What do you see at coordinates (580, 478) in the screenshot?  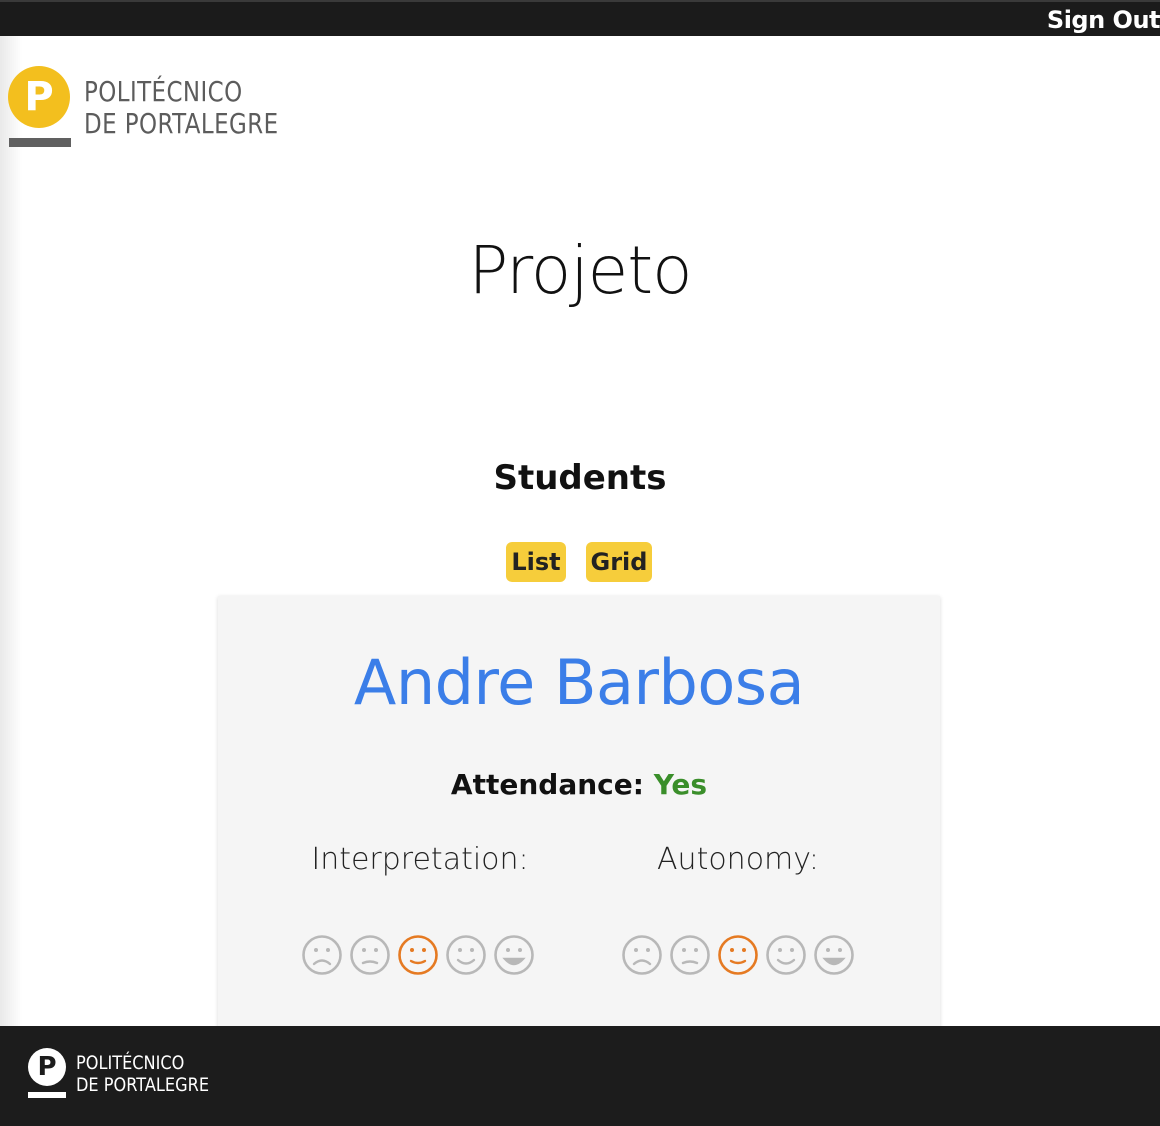 I see `students-heading: Students` at bounding box center [580, 478].